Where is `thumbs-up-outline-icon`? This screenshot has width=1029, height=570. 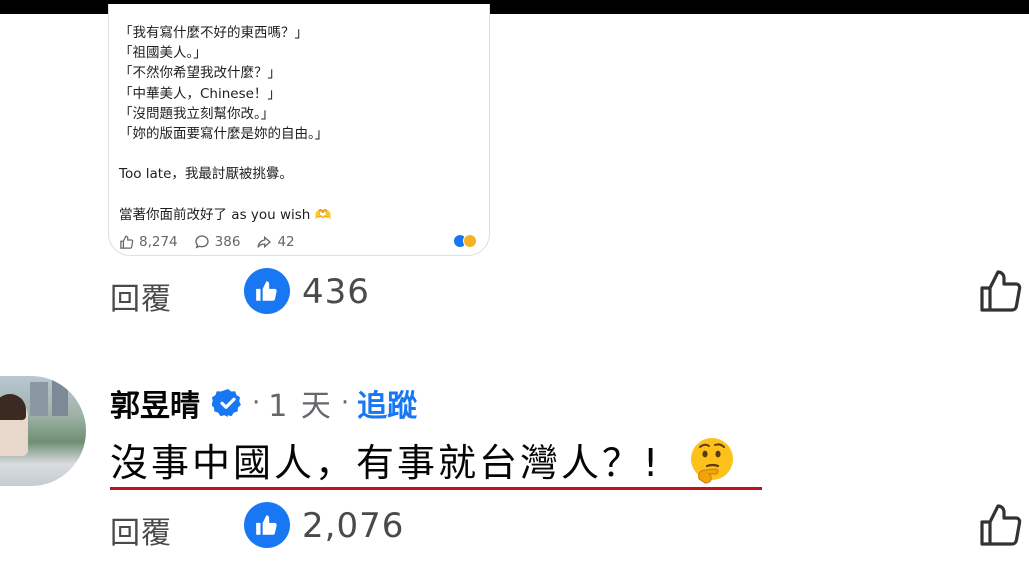
thumbs-up-outline-icon is located at coordinates (127, 242).